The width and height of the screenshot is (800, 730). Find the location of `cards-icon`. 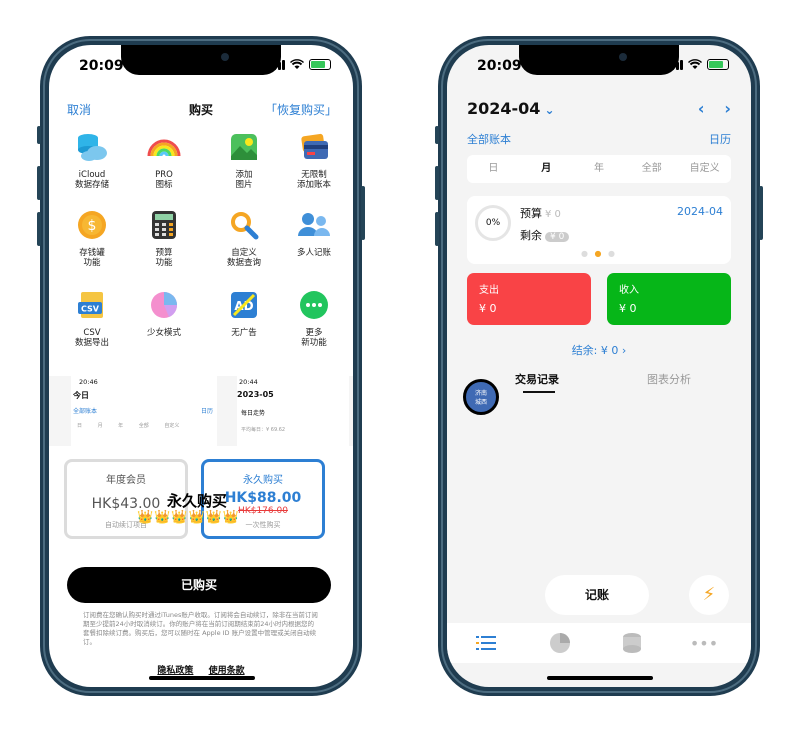

cards-icon is located at coordinates (314, 147).